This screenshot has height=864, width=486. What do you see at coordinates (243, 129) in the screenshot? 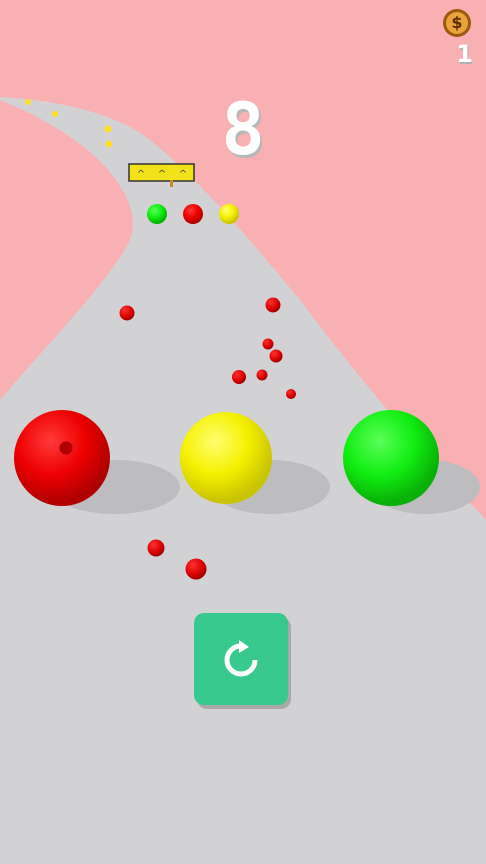
I see `level-number: 8` at bounding box center [243, 129].